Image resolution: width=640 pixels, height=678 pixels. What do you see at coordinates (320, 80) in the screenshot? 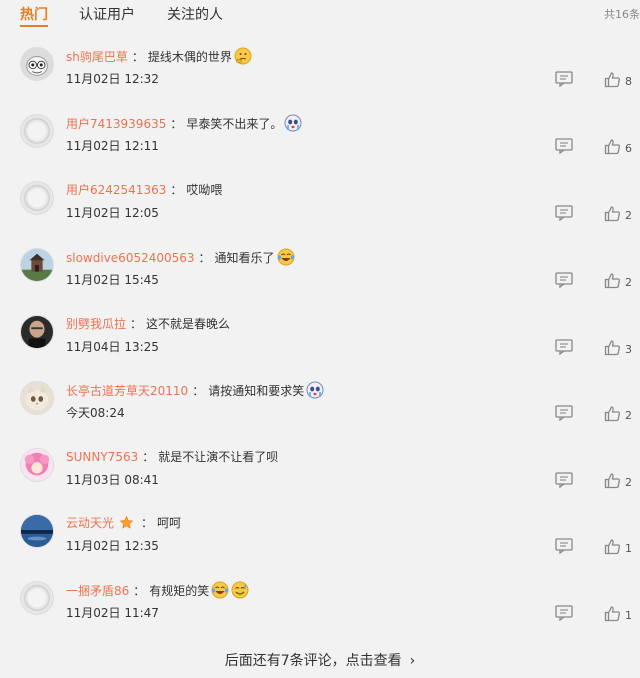
I see `comment-item: sh驹尾巴草：提线木偶的世界 11月02日 12:32 8` at bounding box center [320, 80].